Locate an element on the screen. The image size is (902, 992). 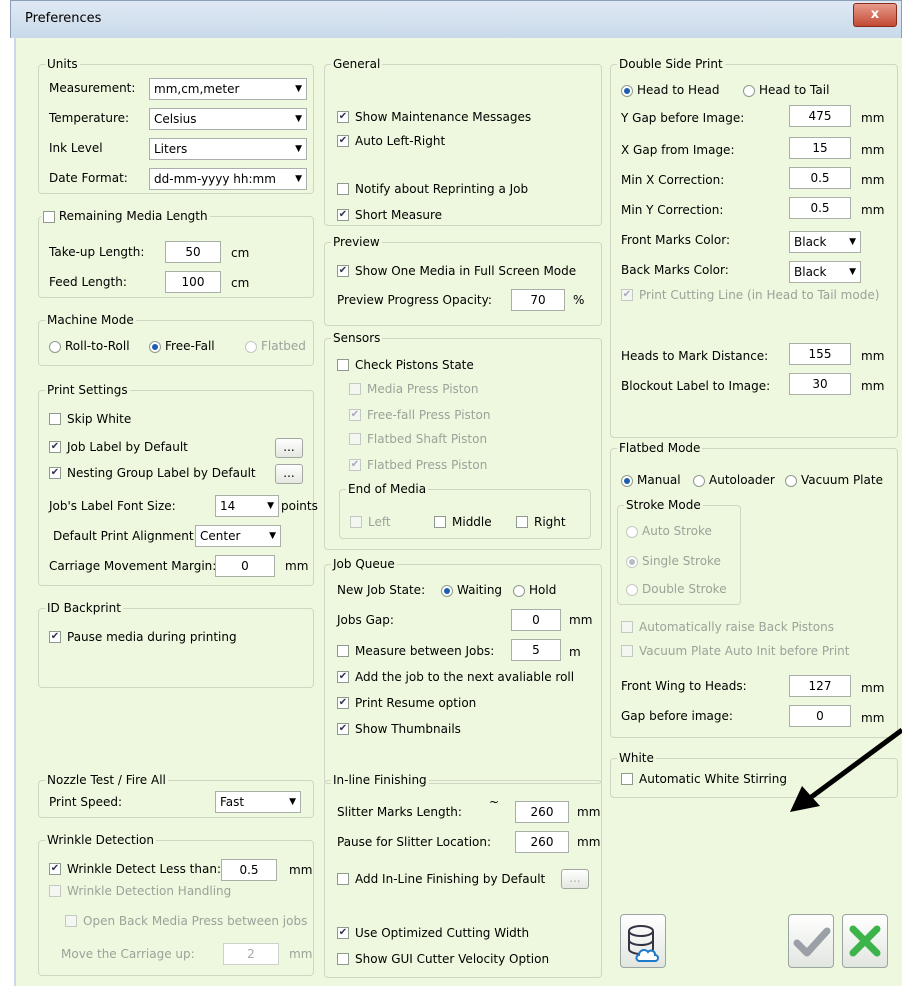
miny-input: 0.5 is located at coordinates (820, 208).